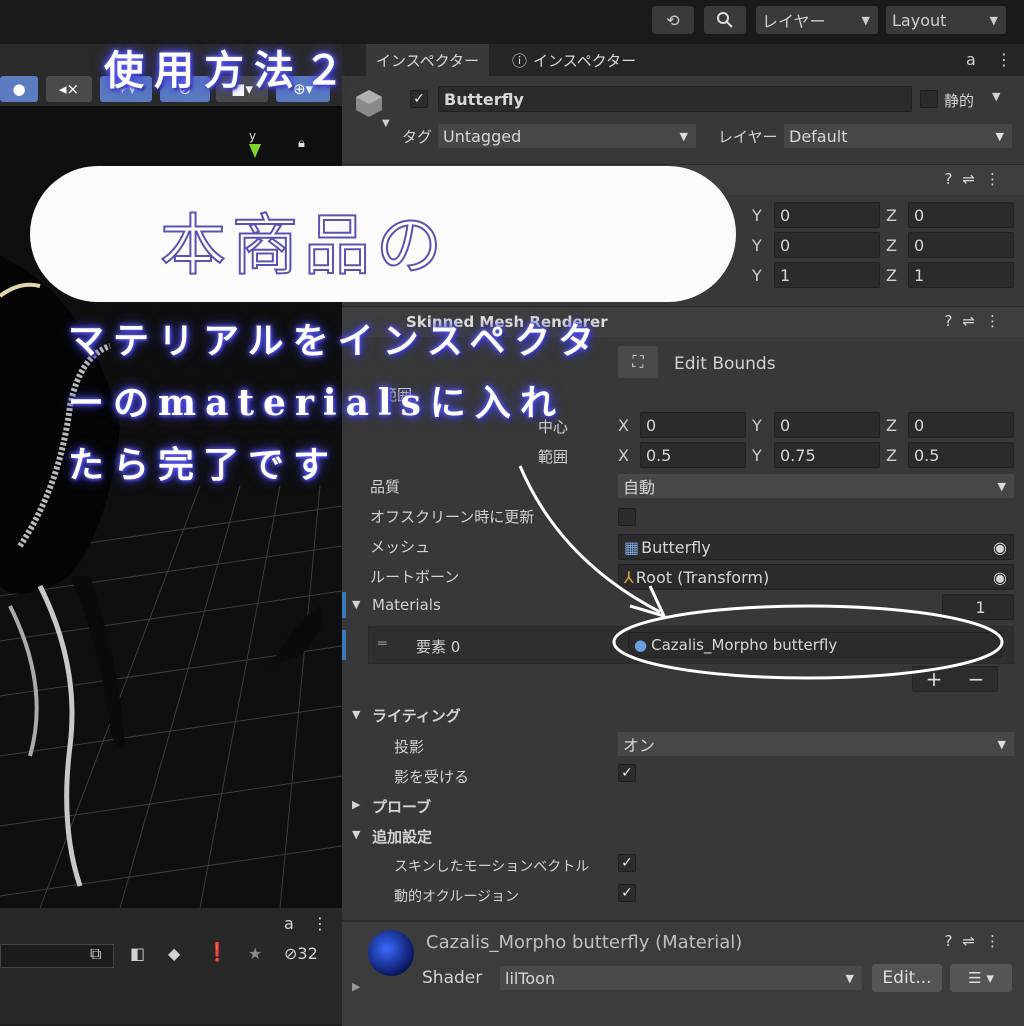 This screenshot has height=1026, width=1024. Describe the element at coordinates (369, 103) in the screenshot. I see `gameobject-cube-icon` at that location.